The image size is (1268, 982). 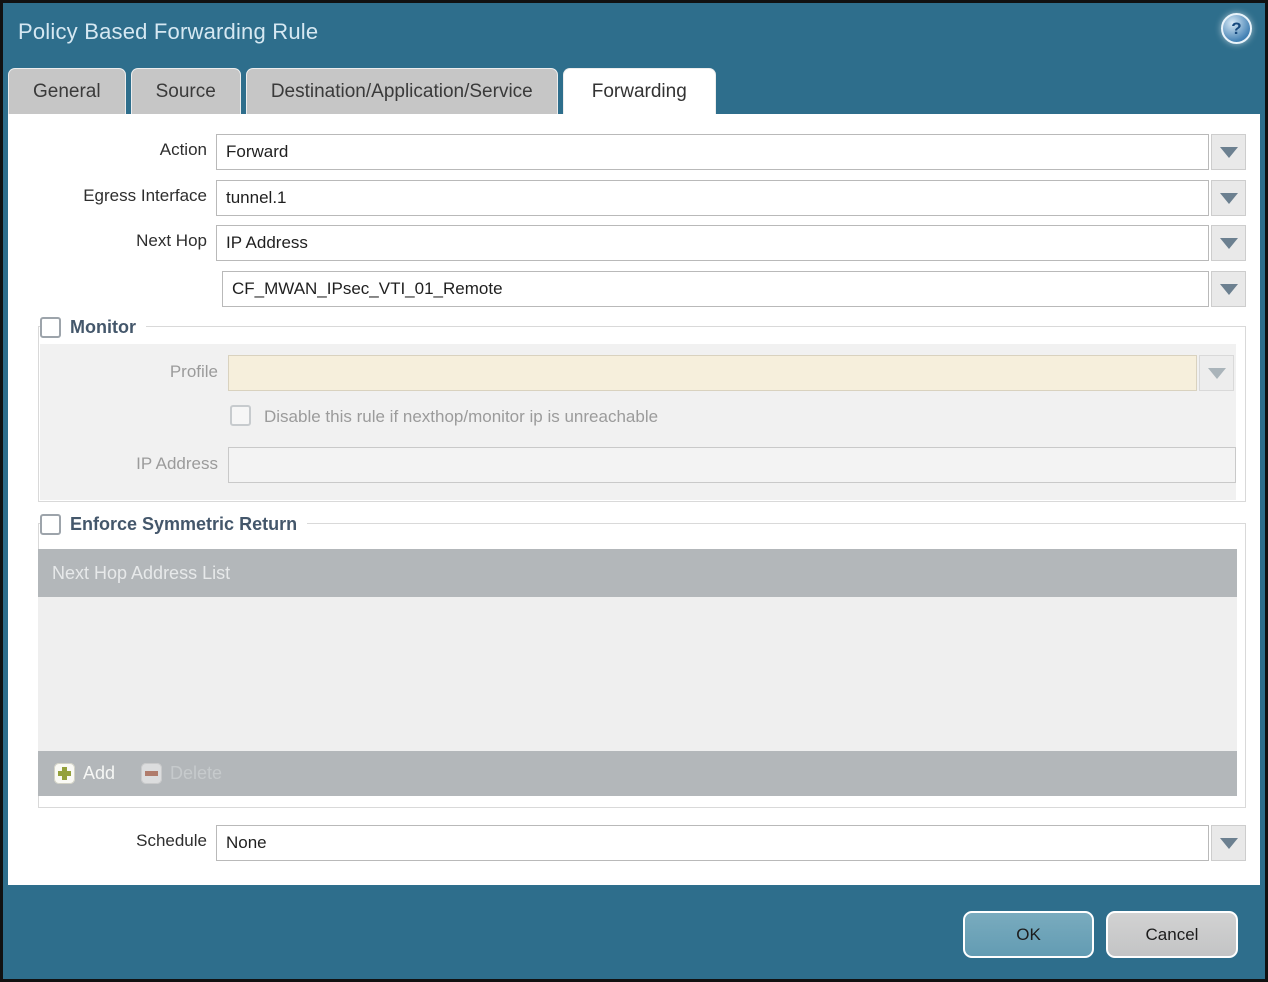 I want to click on next-hop-address-dropdown: CF_MWAN_IPsec_VTI_01_Remote, so click(x=734, y=289).